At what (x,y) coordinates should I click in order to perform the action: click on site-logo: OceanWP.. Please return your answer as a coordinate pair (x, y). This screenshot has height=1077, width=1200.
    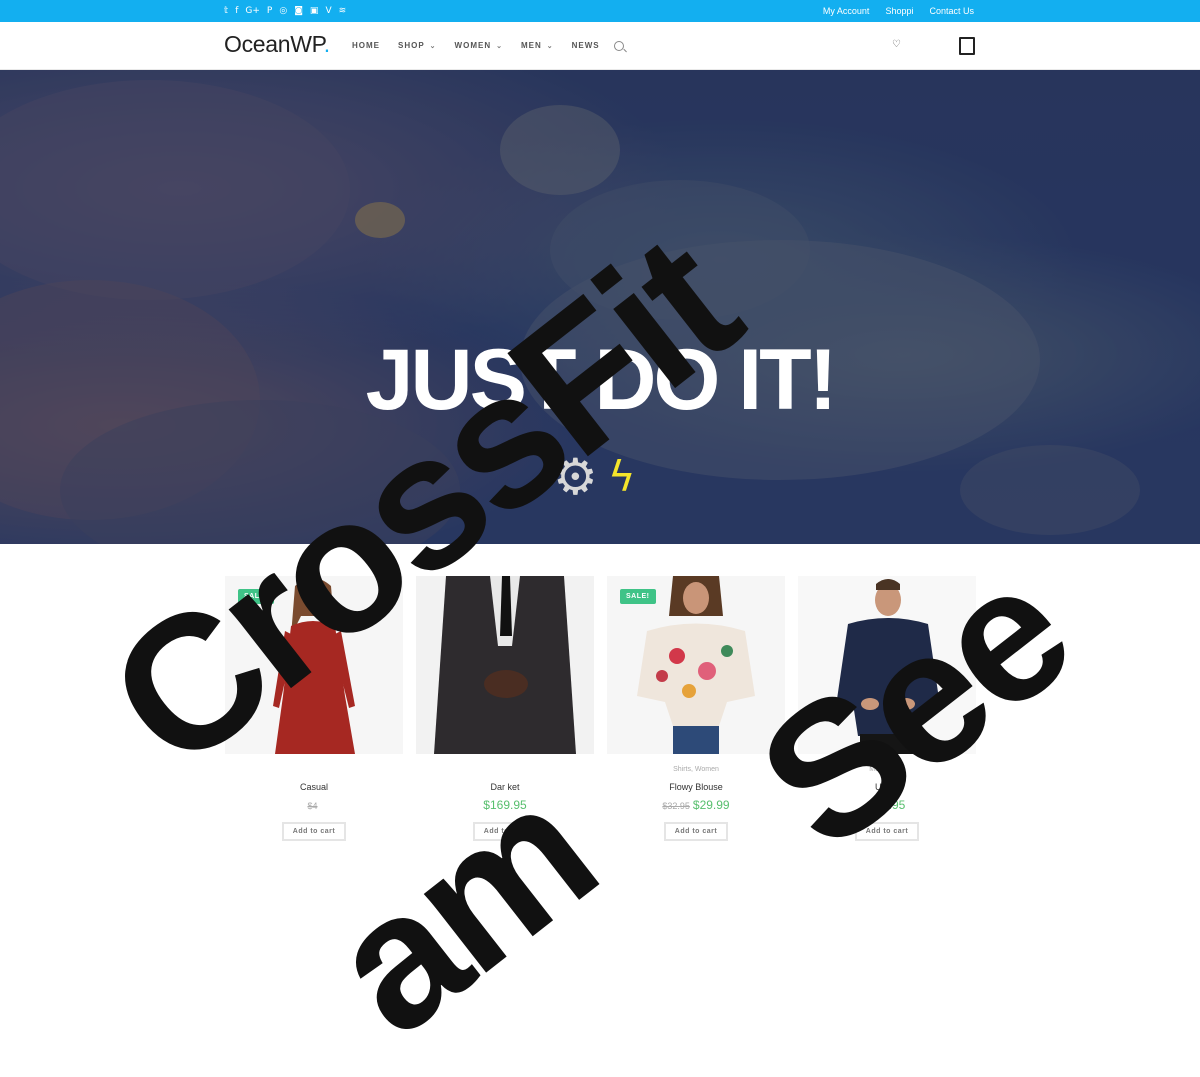
    Looking at the image, I should click on (277, 44).